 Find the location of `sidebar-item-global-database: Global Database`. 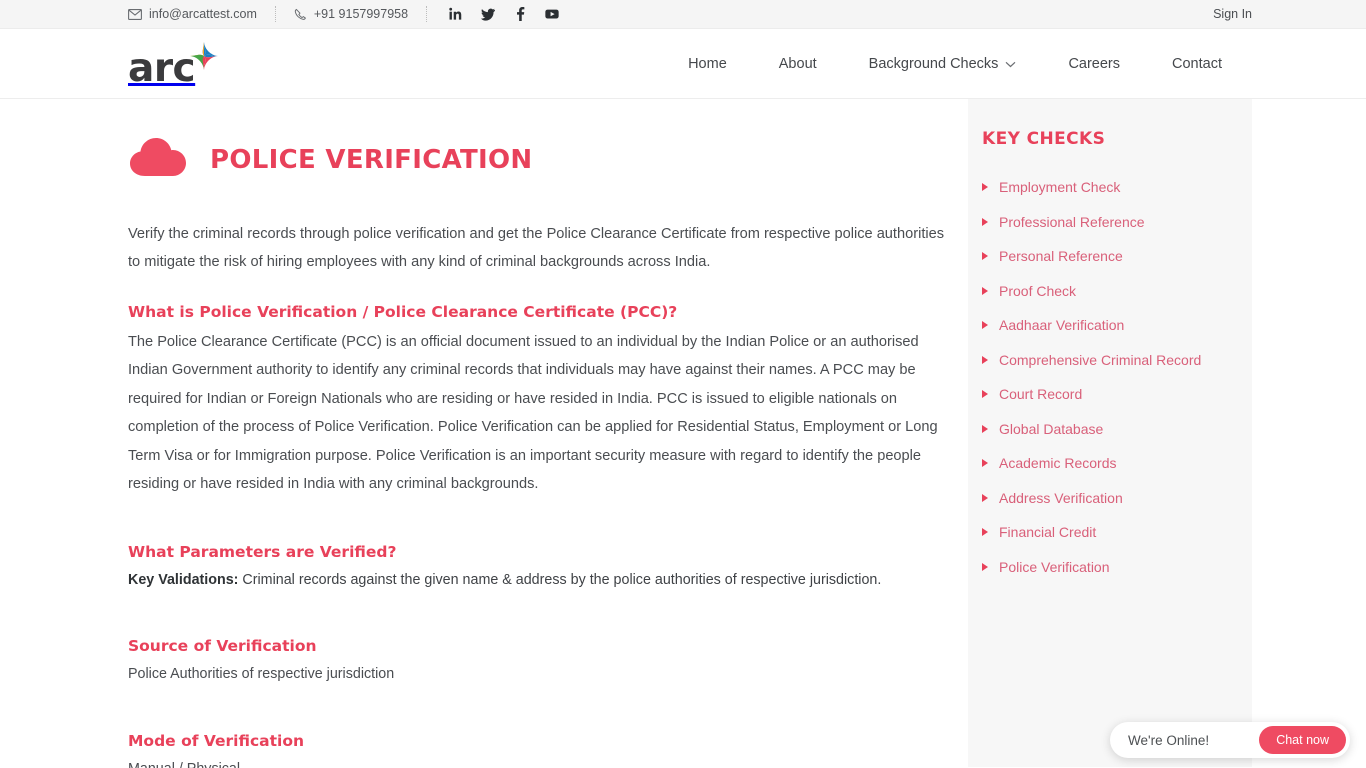

sidebar-item-global-database: Global Database is located at coordinates (1117, 429).